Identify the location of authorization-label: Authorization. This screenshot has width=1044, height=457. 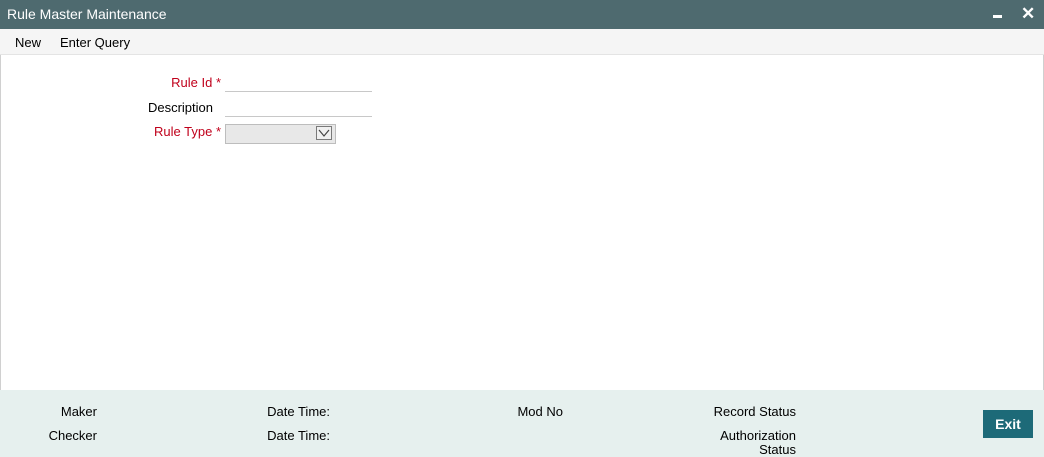
(758, 435).